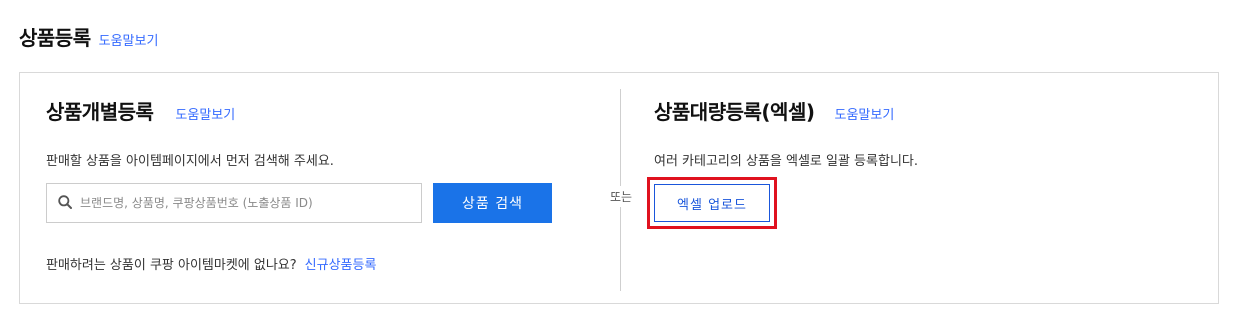  I want to click on excel-upload-button: 엑셀 업로드, so click(712, 203).